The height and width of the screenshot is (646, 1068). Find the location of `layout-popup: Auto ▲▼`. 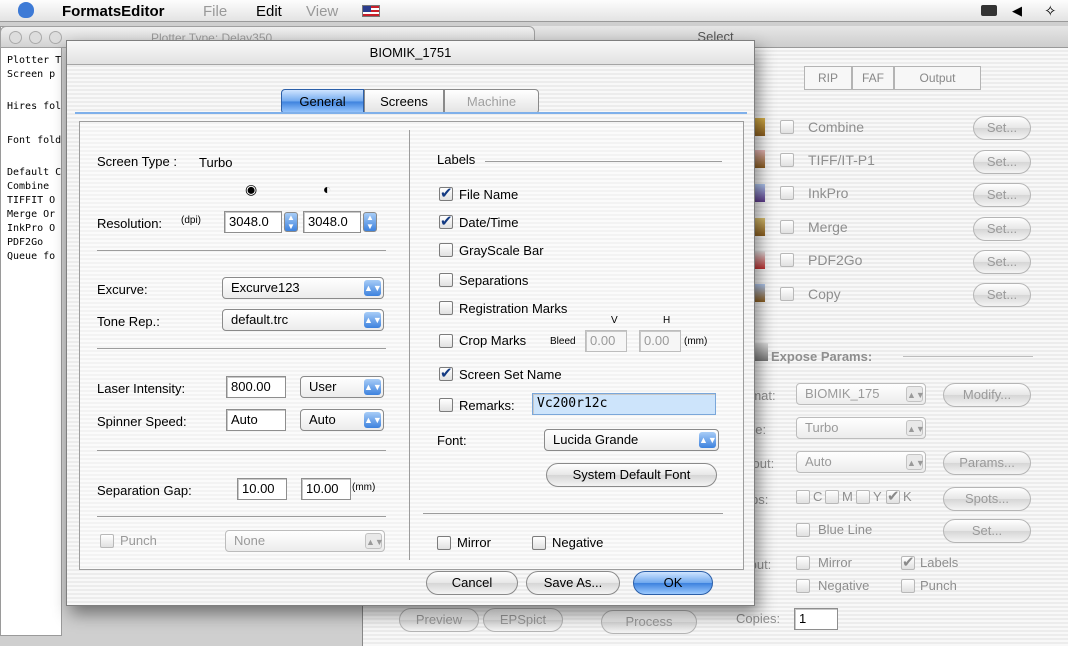

layout-popup: Auto ▲▼ is located at coordinates (861, 462).